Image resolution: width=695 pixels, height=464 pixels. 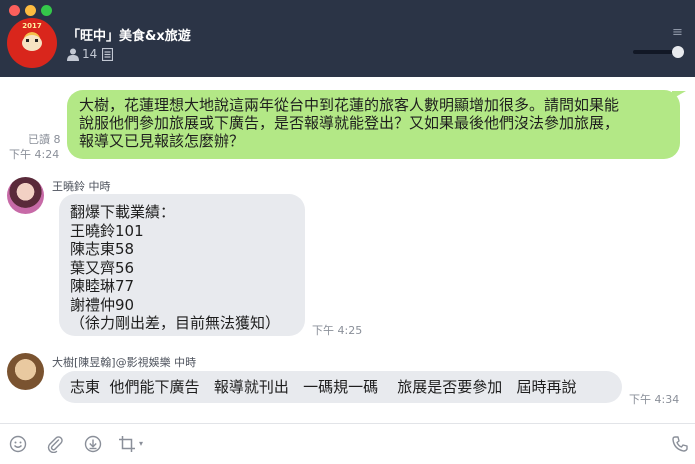 I want to click on call-icon, so click(x=680, y=444).